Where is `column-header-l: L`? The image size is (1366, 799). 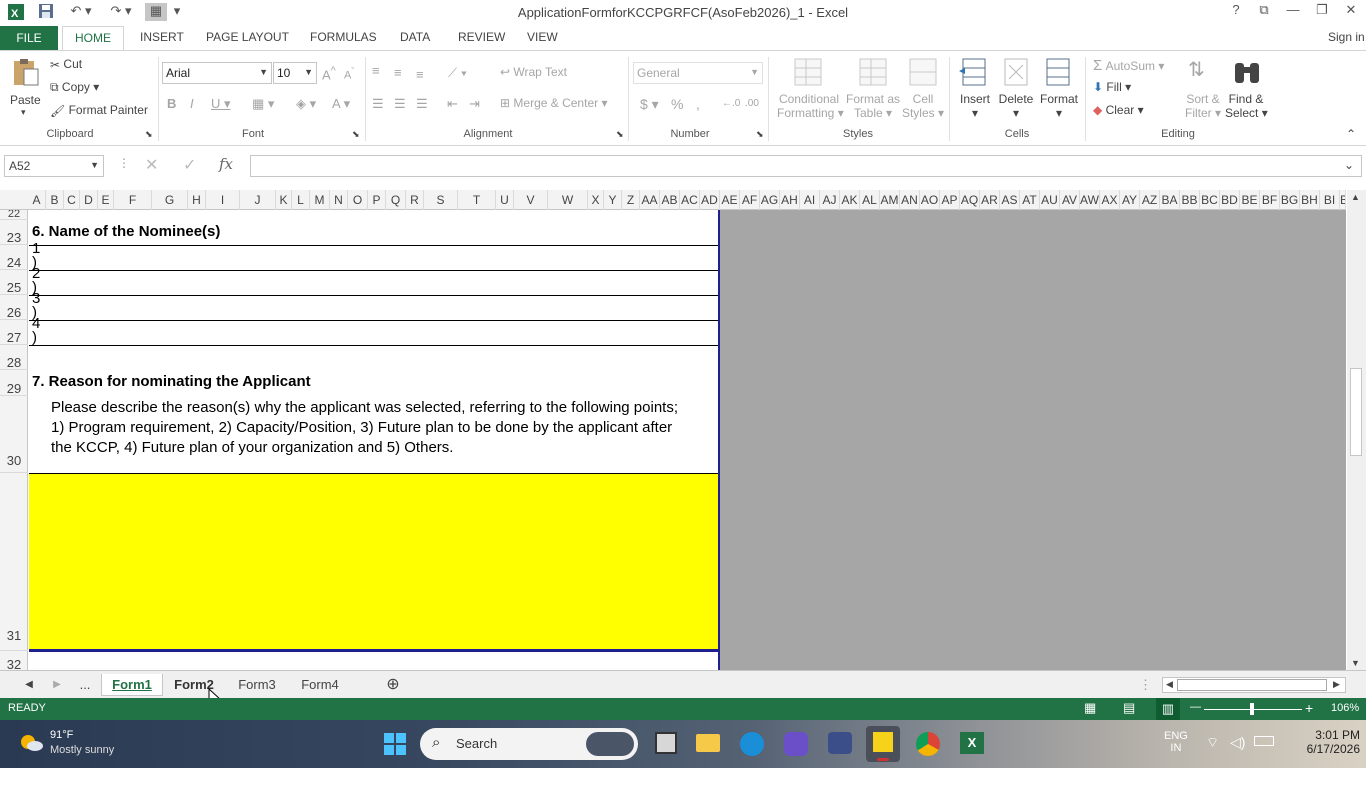
column-header-l: L is located at coordinates (301, 200).